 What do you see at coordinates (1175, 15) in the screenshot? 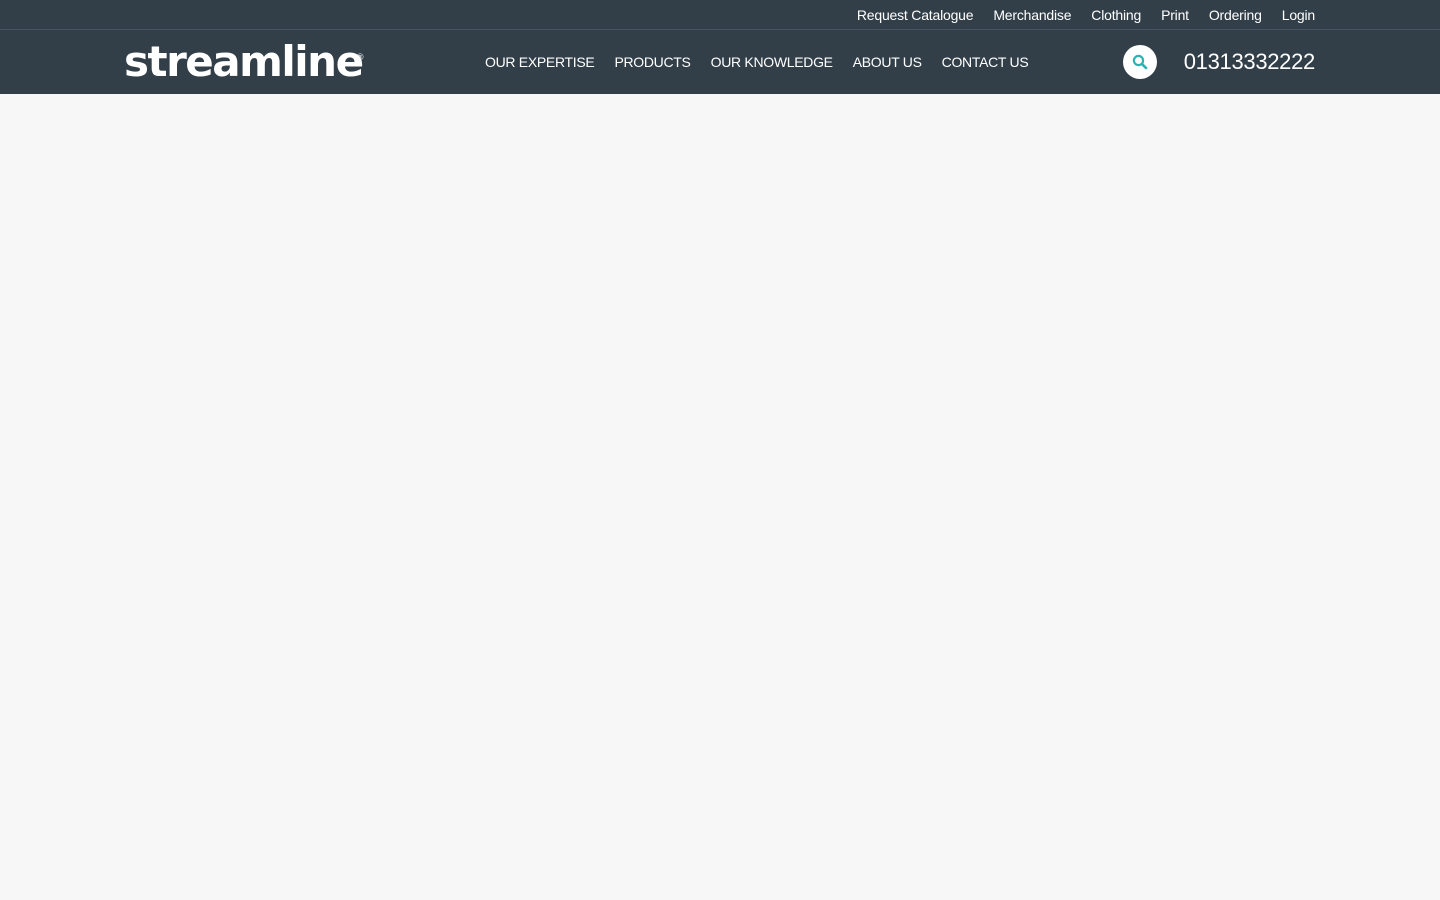
I see `utility-link-print: Print` at bounding box center [1175, 15].